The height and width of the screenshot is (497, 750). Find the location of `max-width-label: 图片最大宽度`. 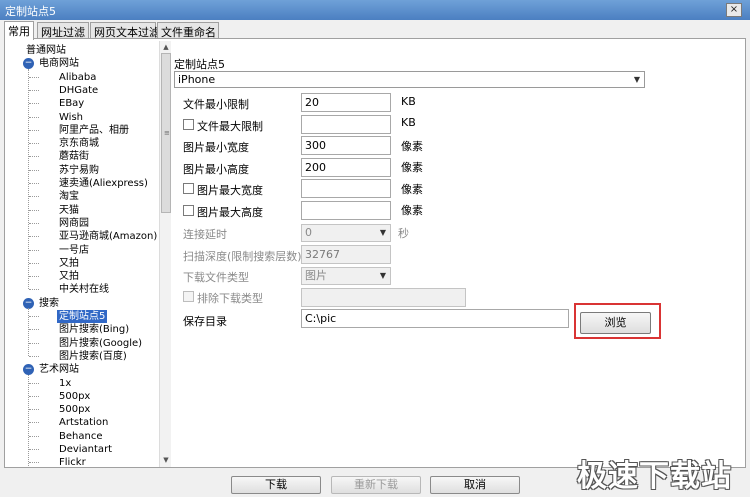

max-width-label: 图片最大宽度 is located at coordinates (230, 190).